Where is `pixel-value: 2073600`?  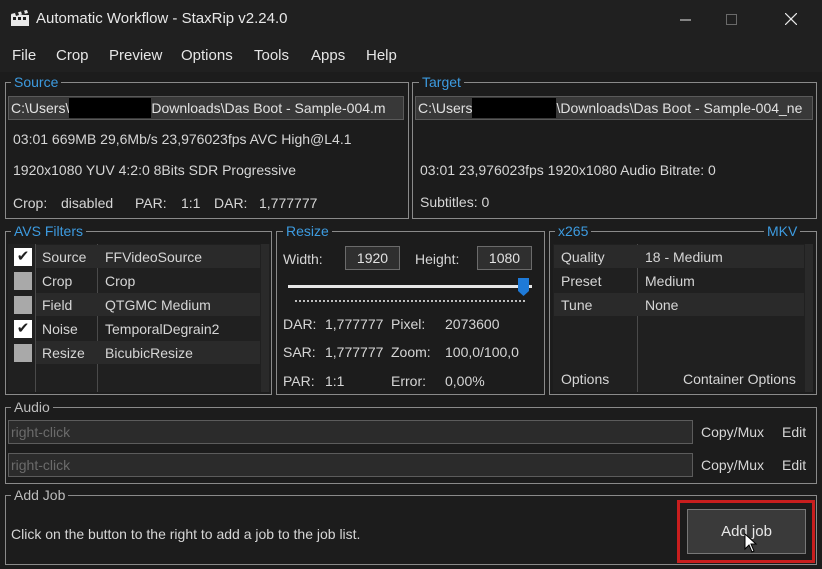
pixel-value: 2073600 is located at coordinates (472, 324).